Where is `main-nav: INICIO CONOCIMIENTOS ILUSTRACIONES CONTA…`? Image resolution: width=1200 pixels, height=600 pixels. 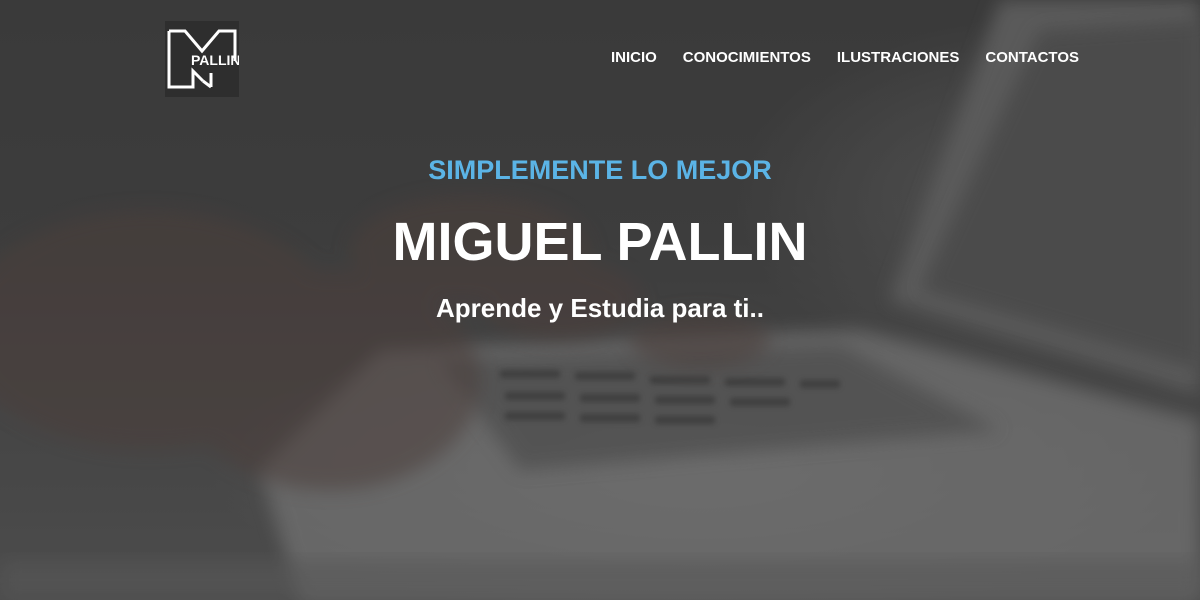 main-nav: INICIO CONOCIMIENTOS ILUSTRACIONES CONTA… is located at coordinates (845, 57).